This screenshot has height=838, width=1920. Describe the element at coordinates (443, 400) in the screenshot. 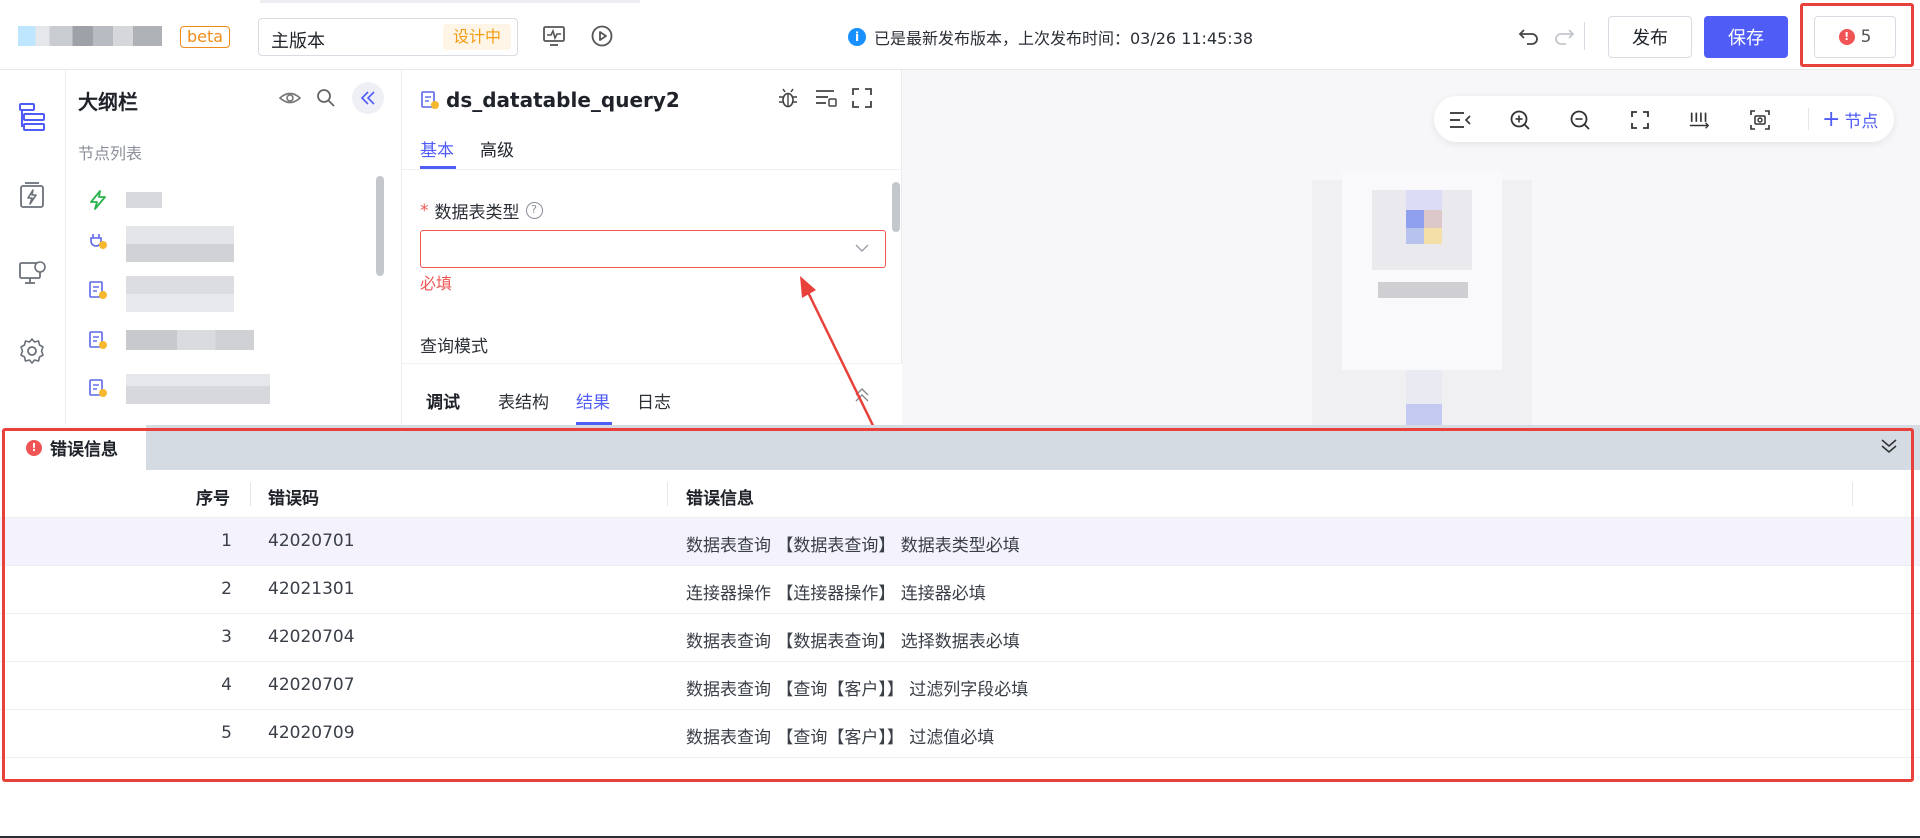

I see `tab-debug: 调试` at that location.